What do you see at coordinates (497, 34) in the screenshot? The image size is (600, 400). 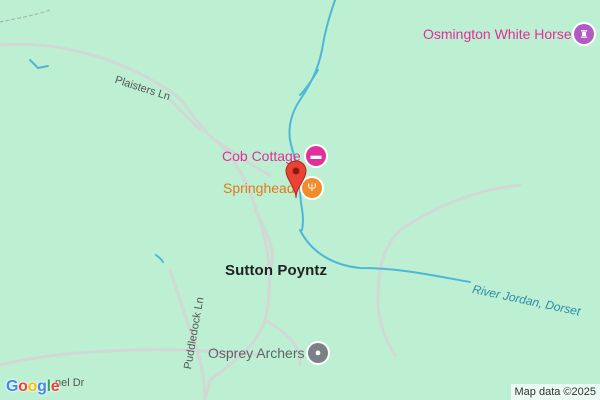 I see `label-osmington-white-horse: Osmington White Horse` at bounding box center [497, 34].